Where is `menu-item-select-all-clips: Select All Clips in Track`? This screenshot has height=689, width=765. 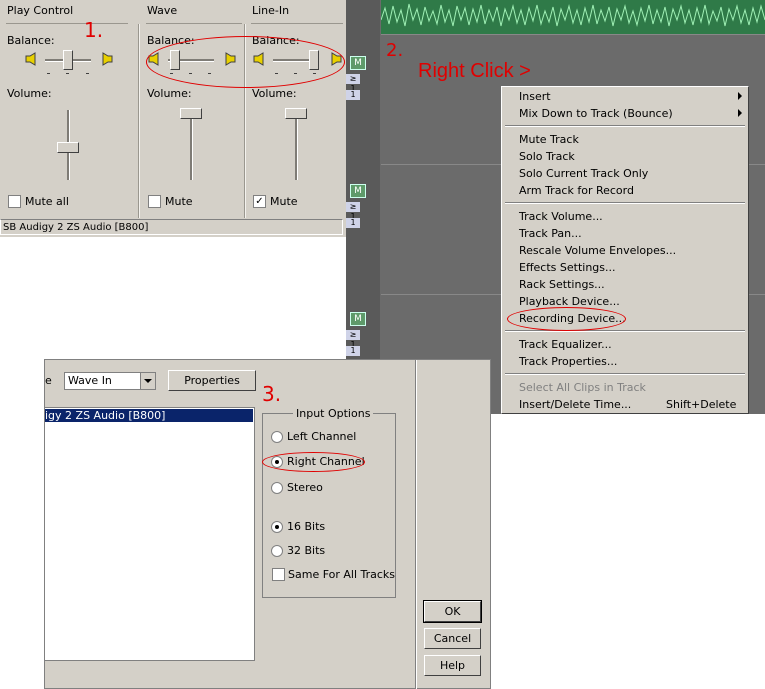
menu-item-select-all-clips: Select All Clips in Track is located at coordinates (582, 387).